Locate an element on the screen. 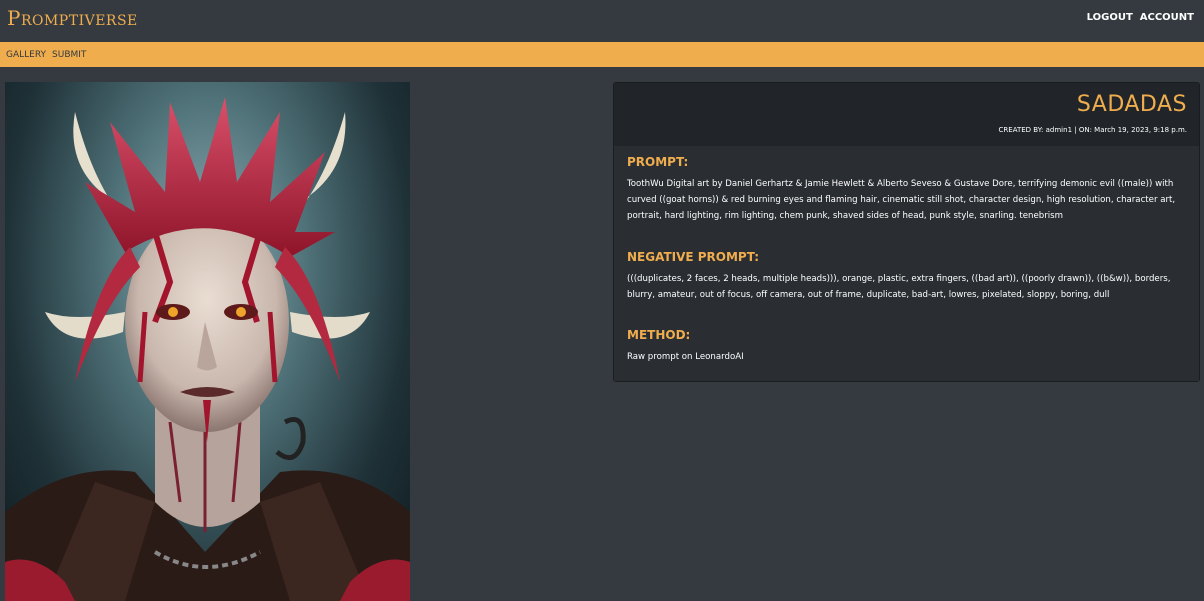  gallery-link: GALLERY is located at coordinates (26, 55).